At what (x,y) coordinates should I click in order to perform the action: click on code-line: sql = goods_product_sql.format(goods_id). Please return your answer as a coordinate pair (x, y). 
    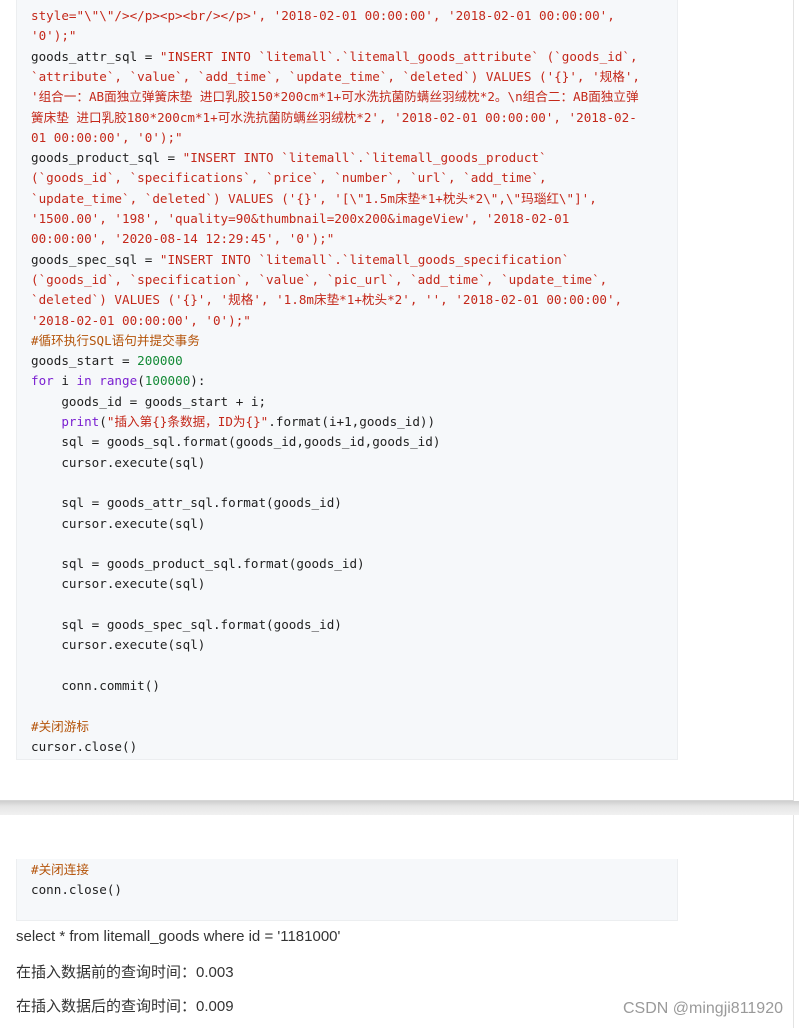
    Looking at the image, I should click on (350, 564).